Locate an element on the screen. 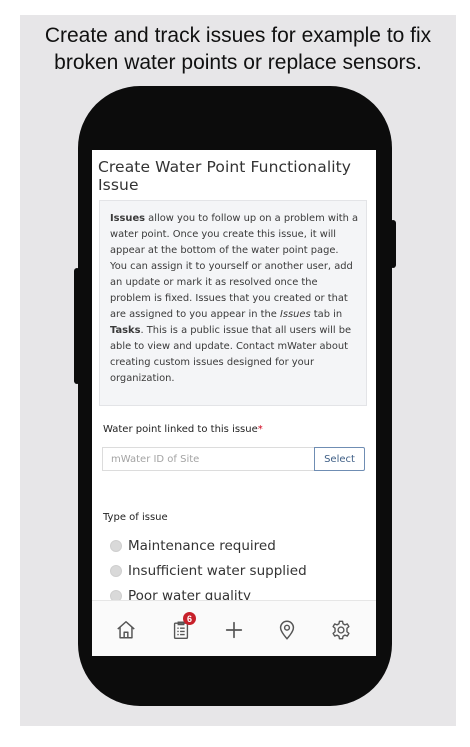  nav-add is located at coordinates (234, 630).